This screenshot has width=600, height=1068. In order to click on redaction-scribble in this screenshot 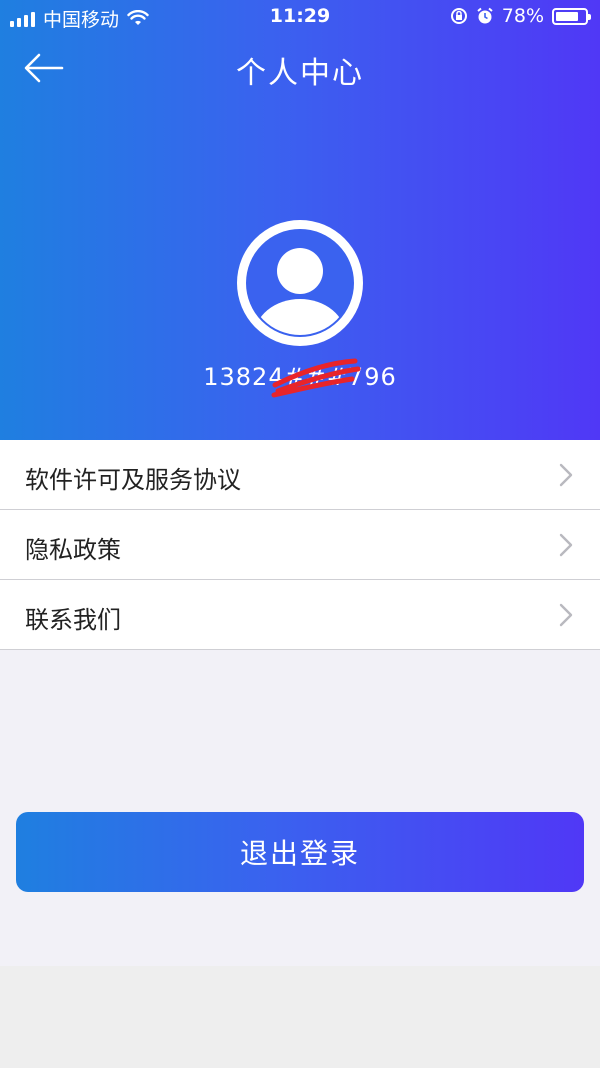, I will do `click(316, 378)`.